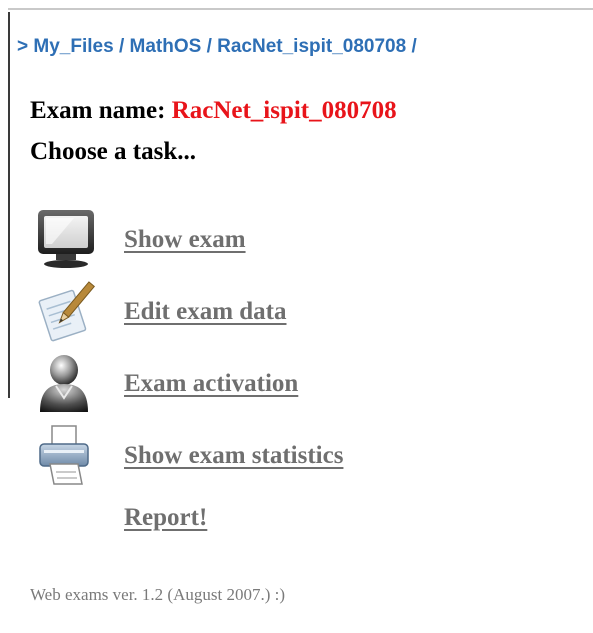  What do you see at coordinates (300, 9) in the screenshot?
I see `top-divider` at bounding box center [300, 9].